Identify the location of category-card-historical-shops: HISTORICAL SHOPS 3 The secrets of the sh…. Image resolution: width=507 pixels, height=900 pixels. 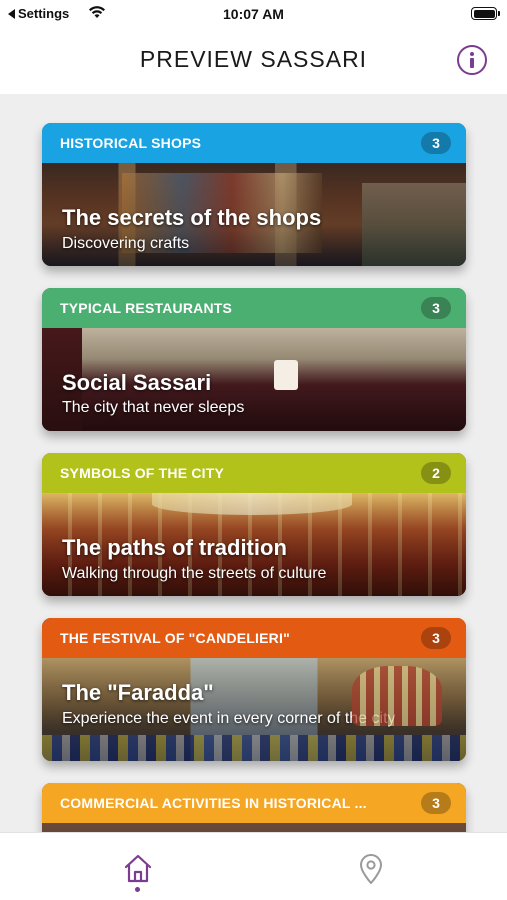
(254, 194).